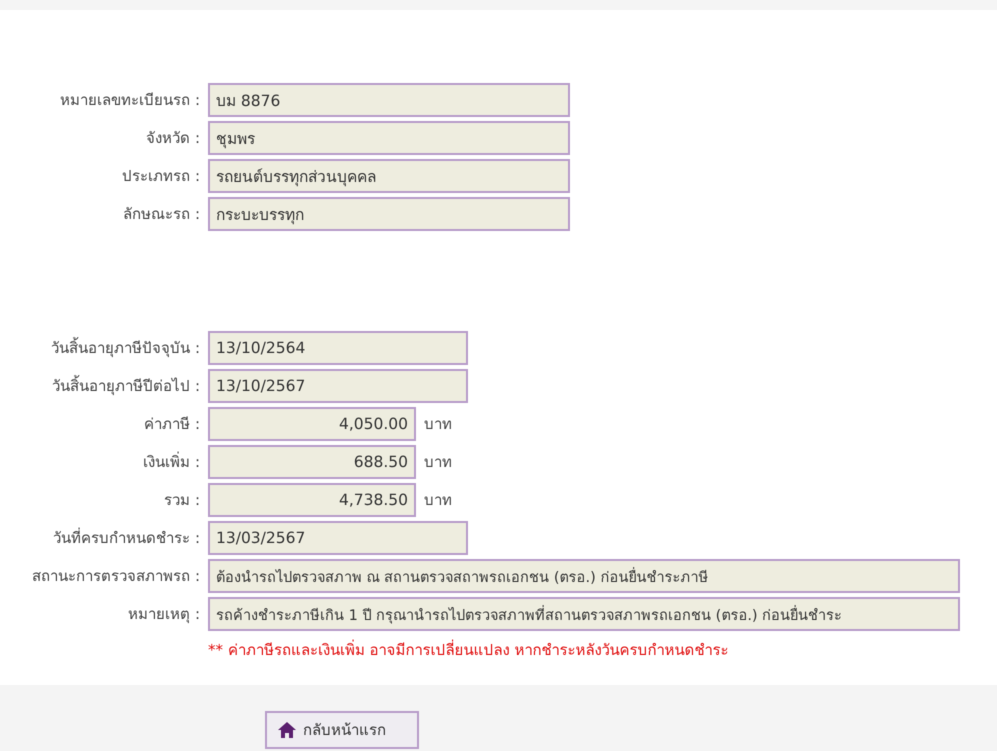  What do you see at coordinates (163, 615) in the screenshot?
I see `field-label: หมายเหตุ :` at bounding box center [163, 615].